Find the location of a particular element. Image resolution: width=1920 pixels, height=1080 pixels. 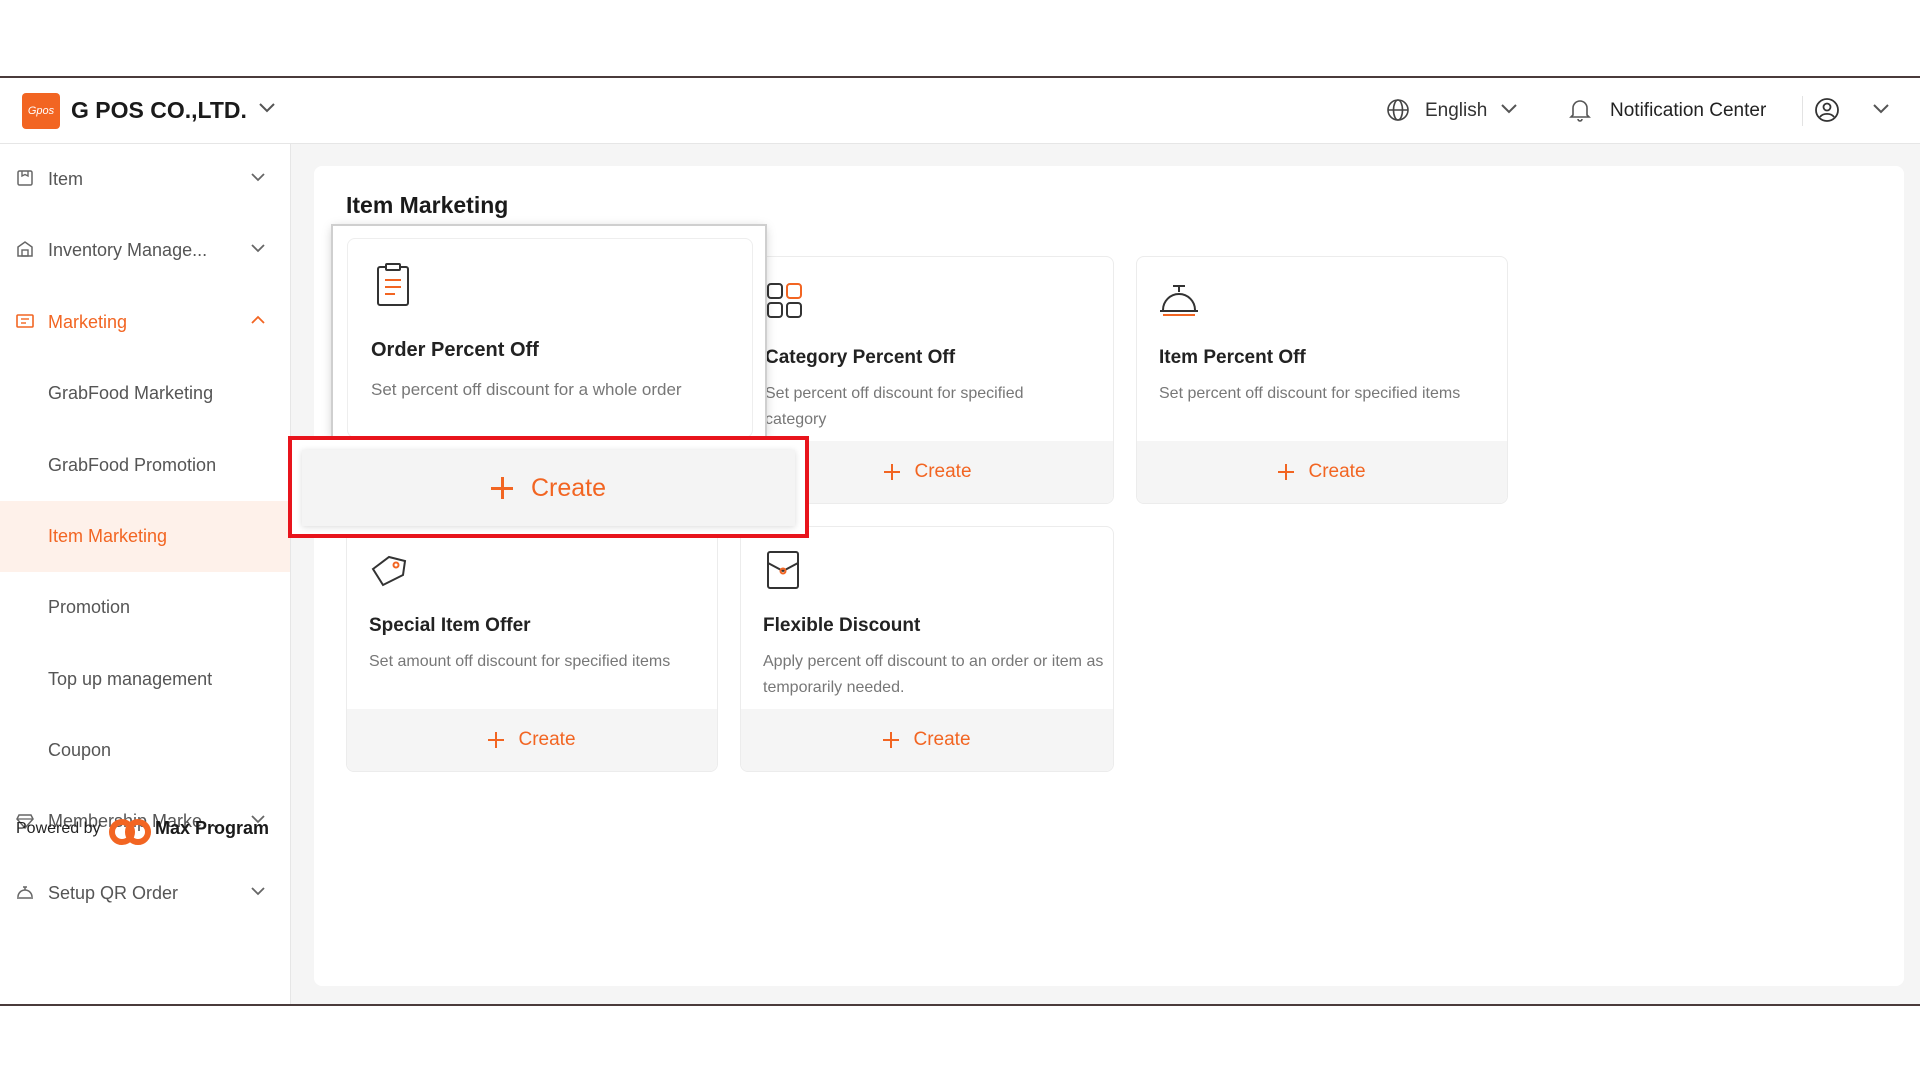

sidebar-item-label: GrabFood Marketing is located at coordinates (131, 393).